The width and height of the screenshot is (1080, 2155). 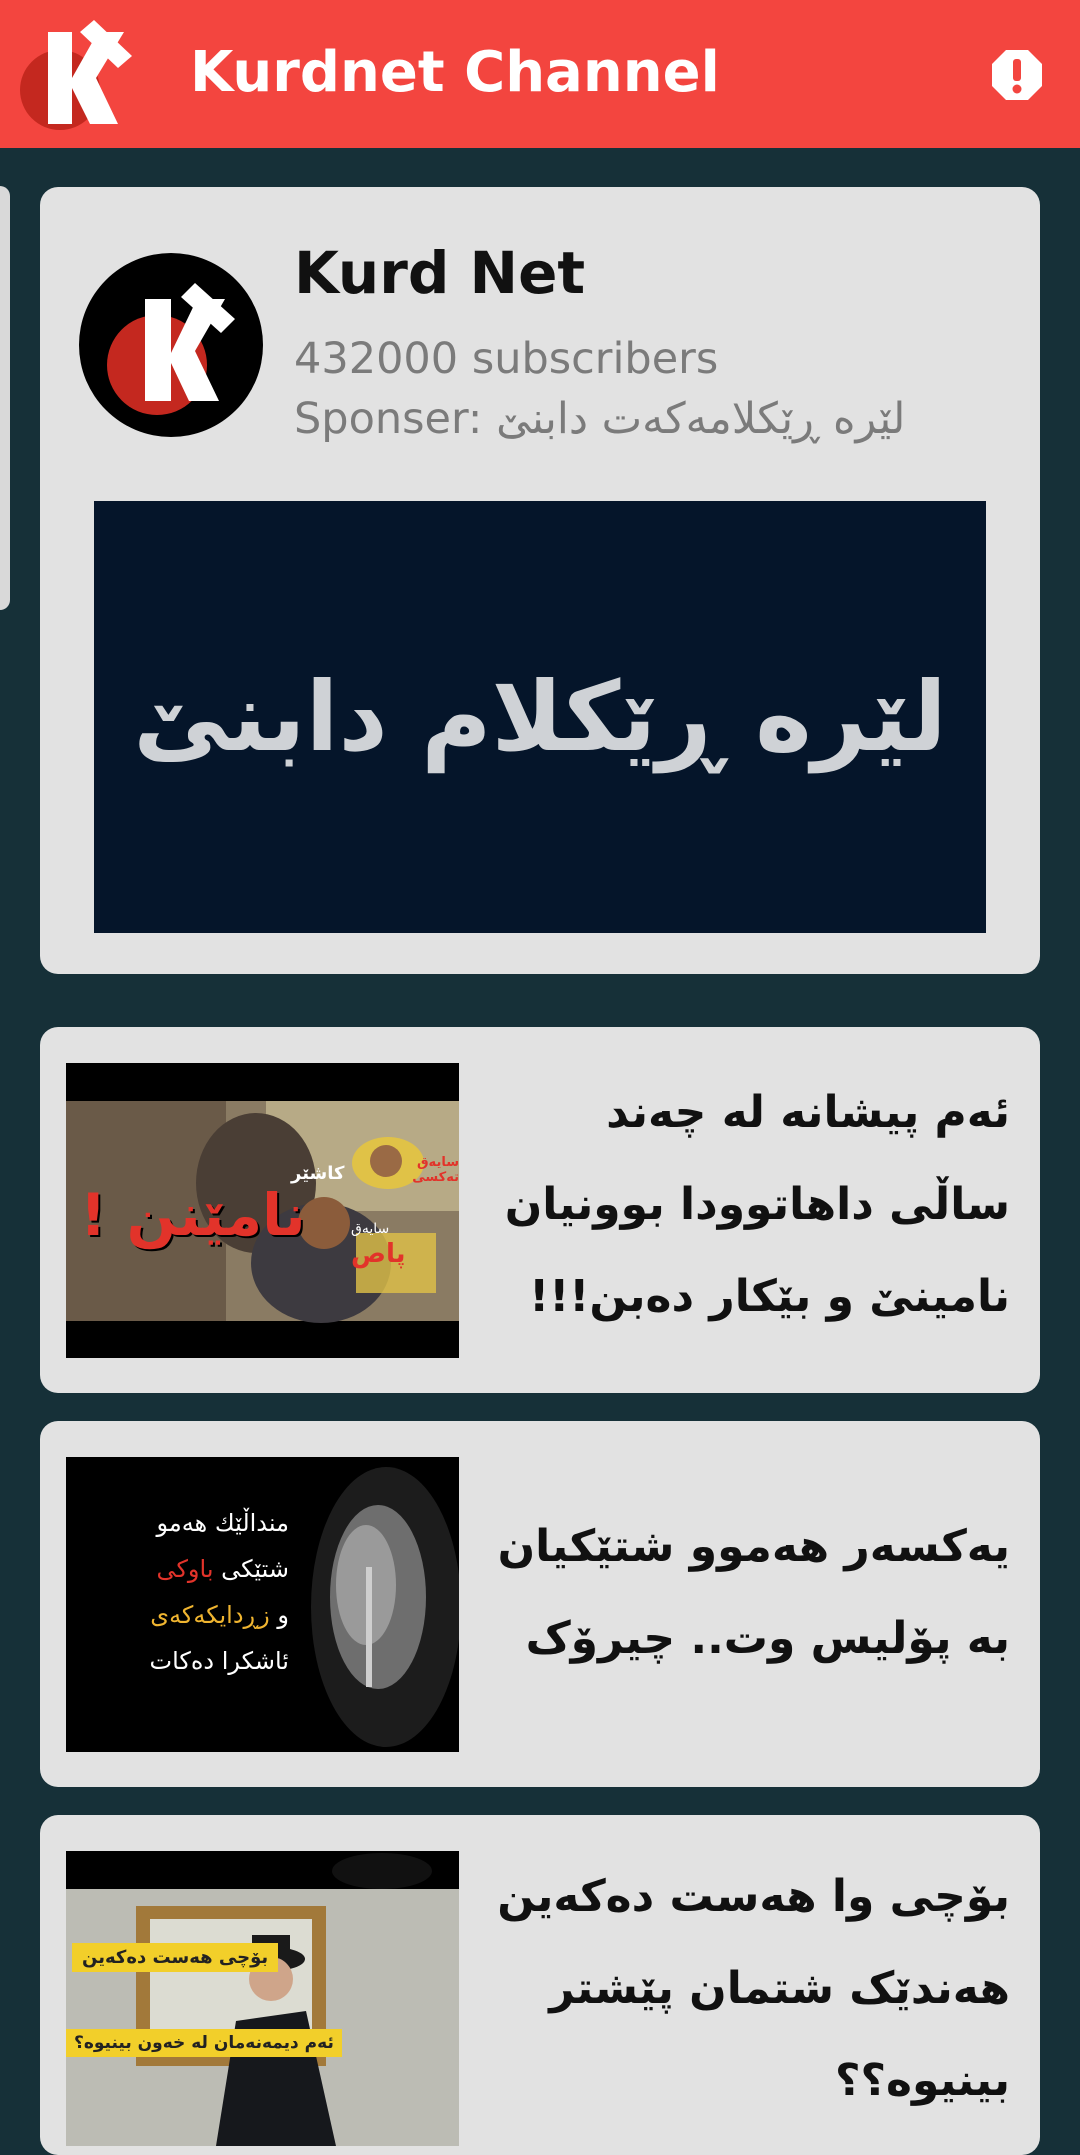 I want to click on app-bar: Kurdnet Channel, so click(x=540, y=74).